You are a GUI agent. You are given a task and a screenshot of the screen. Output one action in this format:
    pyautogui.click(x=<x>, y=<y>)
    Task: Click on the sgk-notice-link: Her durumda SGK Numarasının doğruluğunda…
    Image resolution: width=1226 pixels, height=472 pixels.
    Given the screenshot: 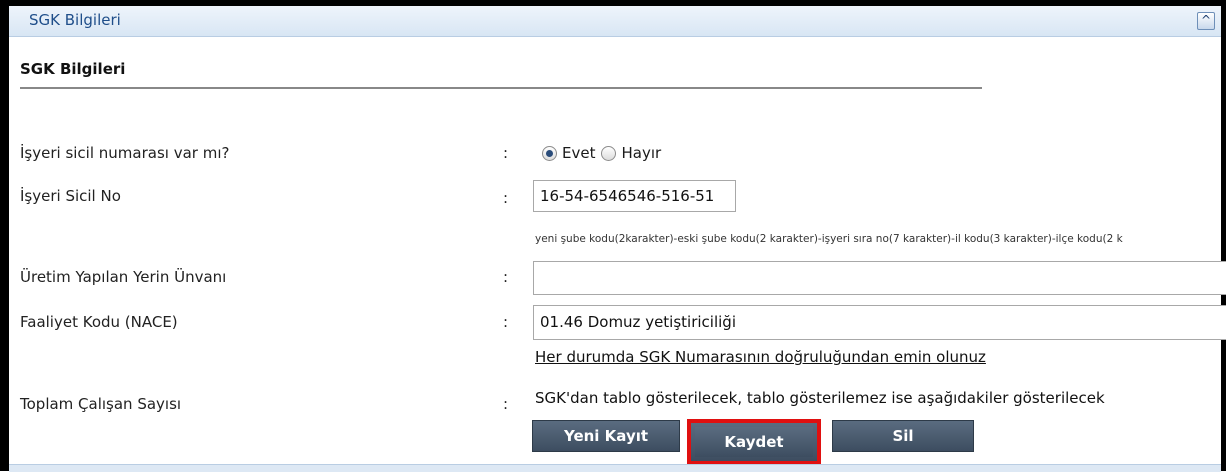 What is the action you would take?
    pyautogui.click(x=760, y=357)
    